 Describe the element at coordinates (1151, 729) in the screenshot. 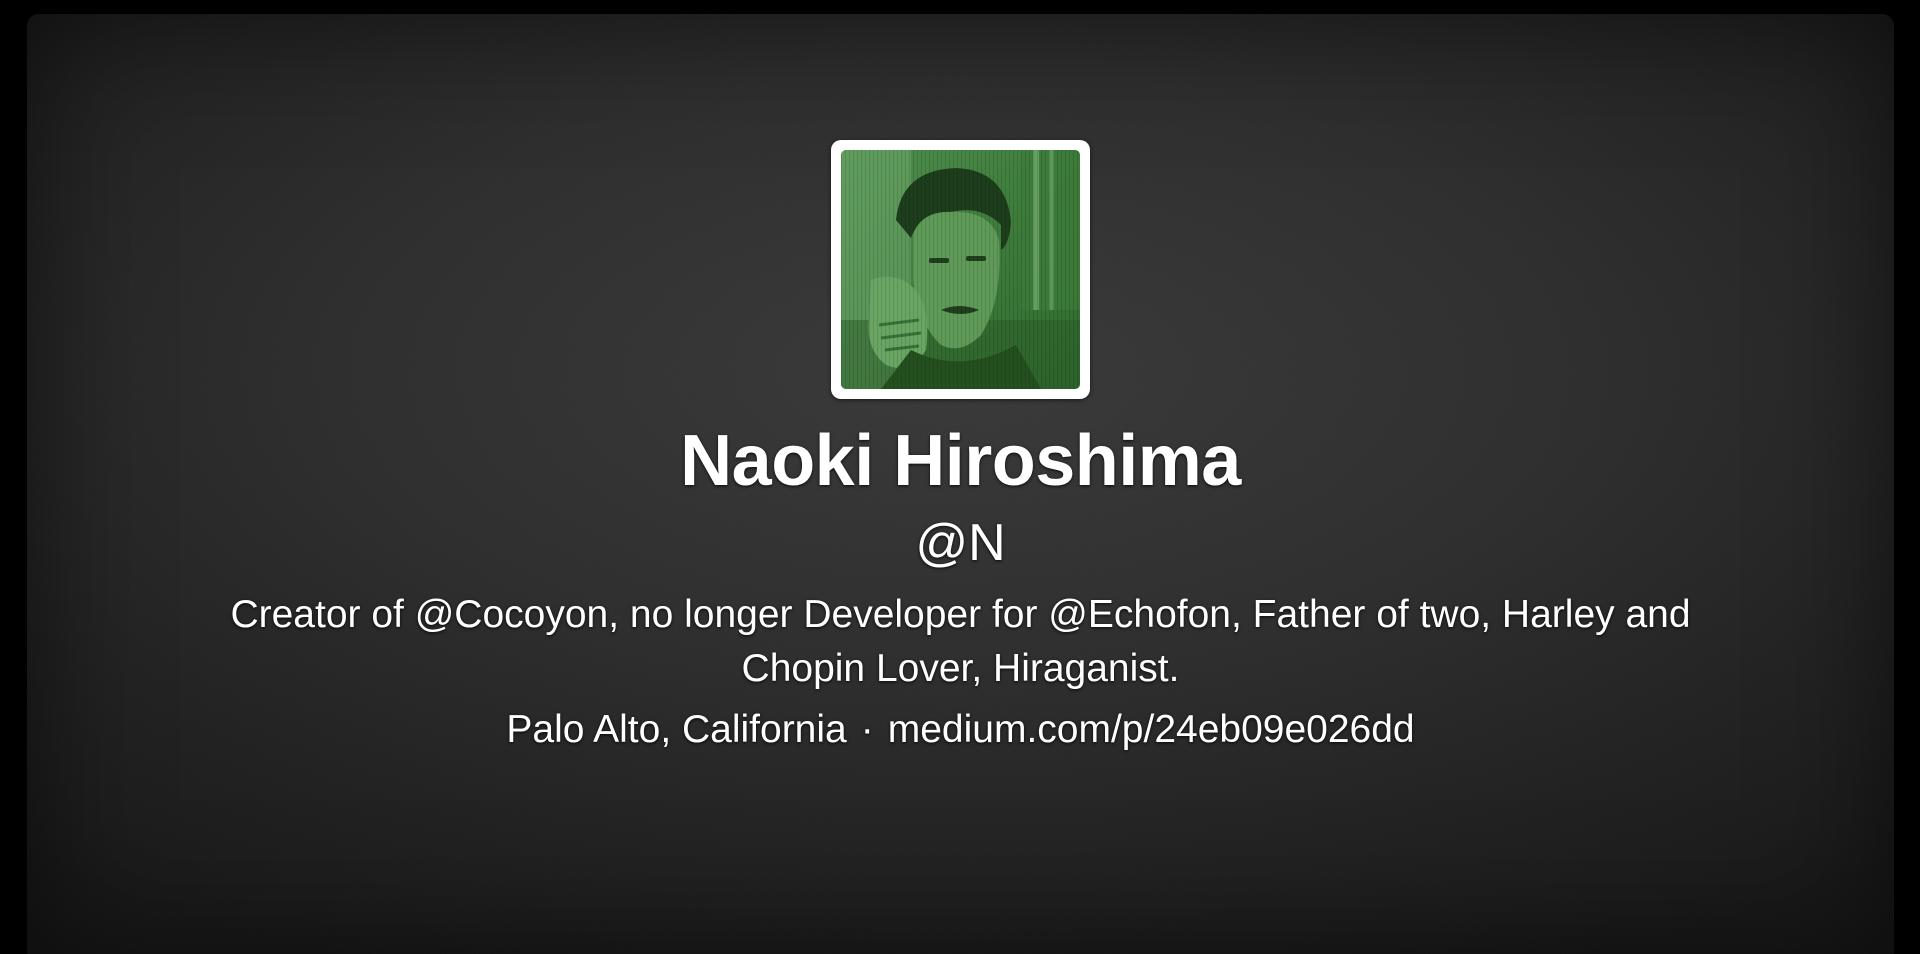

I see `profile-url-link: medium.com/p/24eb09e026dd` at that location.